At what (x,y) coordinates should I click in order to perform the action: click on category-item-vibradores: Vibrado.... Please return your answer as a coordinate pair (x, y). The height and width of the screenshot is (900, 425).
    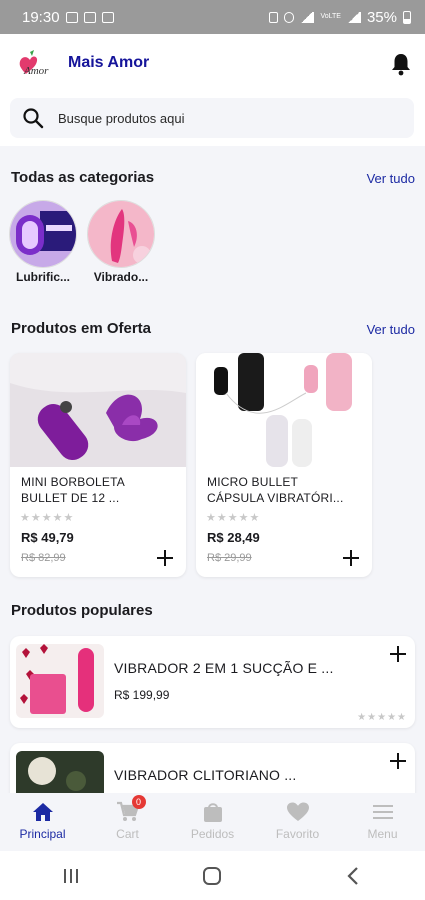
    Looking at the image, I should click on (121, 242).